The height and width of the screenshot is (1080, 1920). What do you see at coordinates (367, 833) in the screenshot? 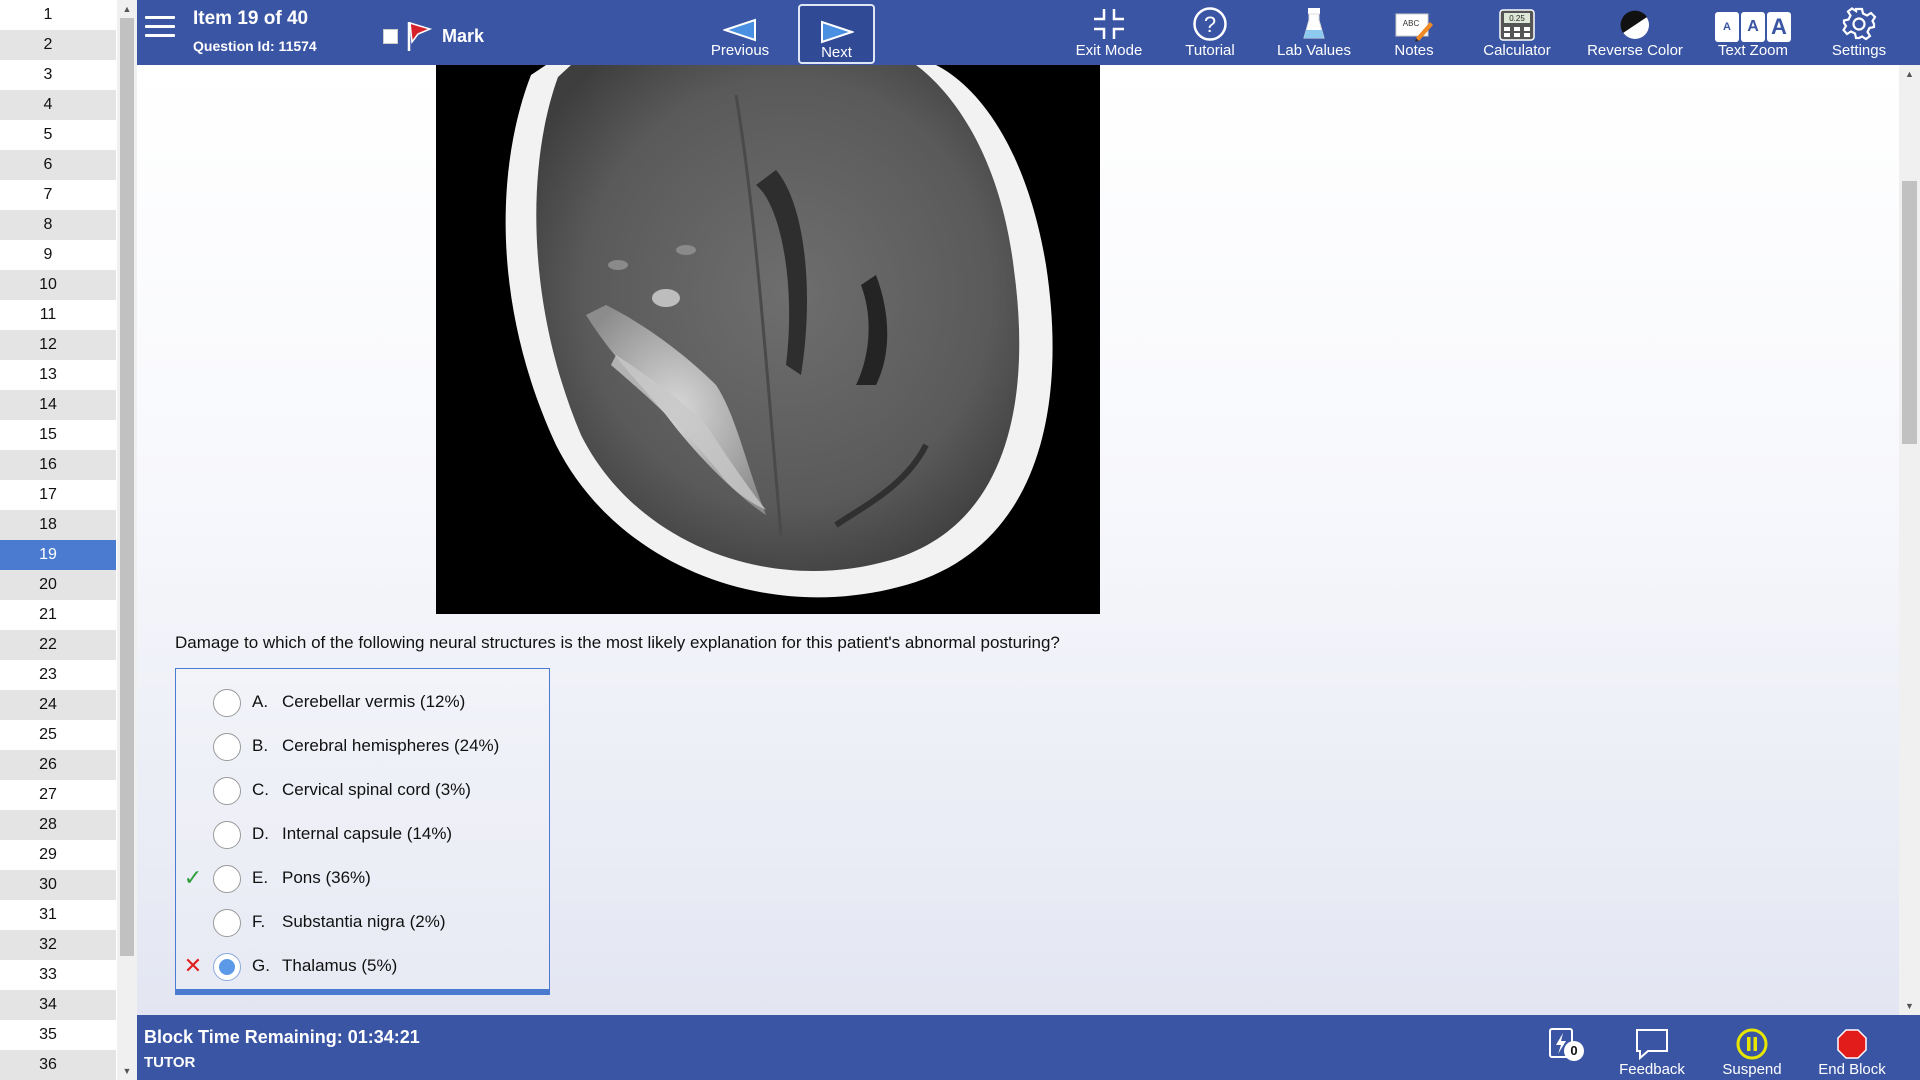
I see `choice-text: Internal capsule (14%)` at bounding box center [367, 833].